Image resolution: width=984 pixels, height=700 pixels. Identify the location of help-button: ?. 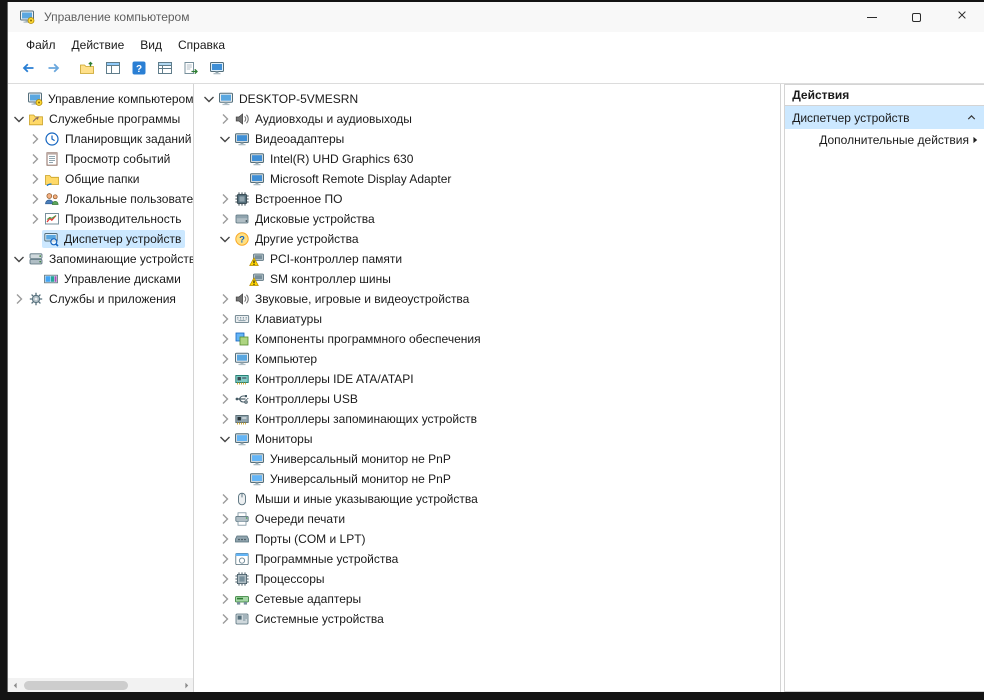
(138, 70).